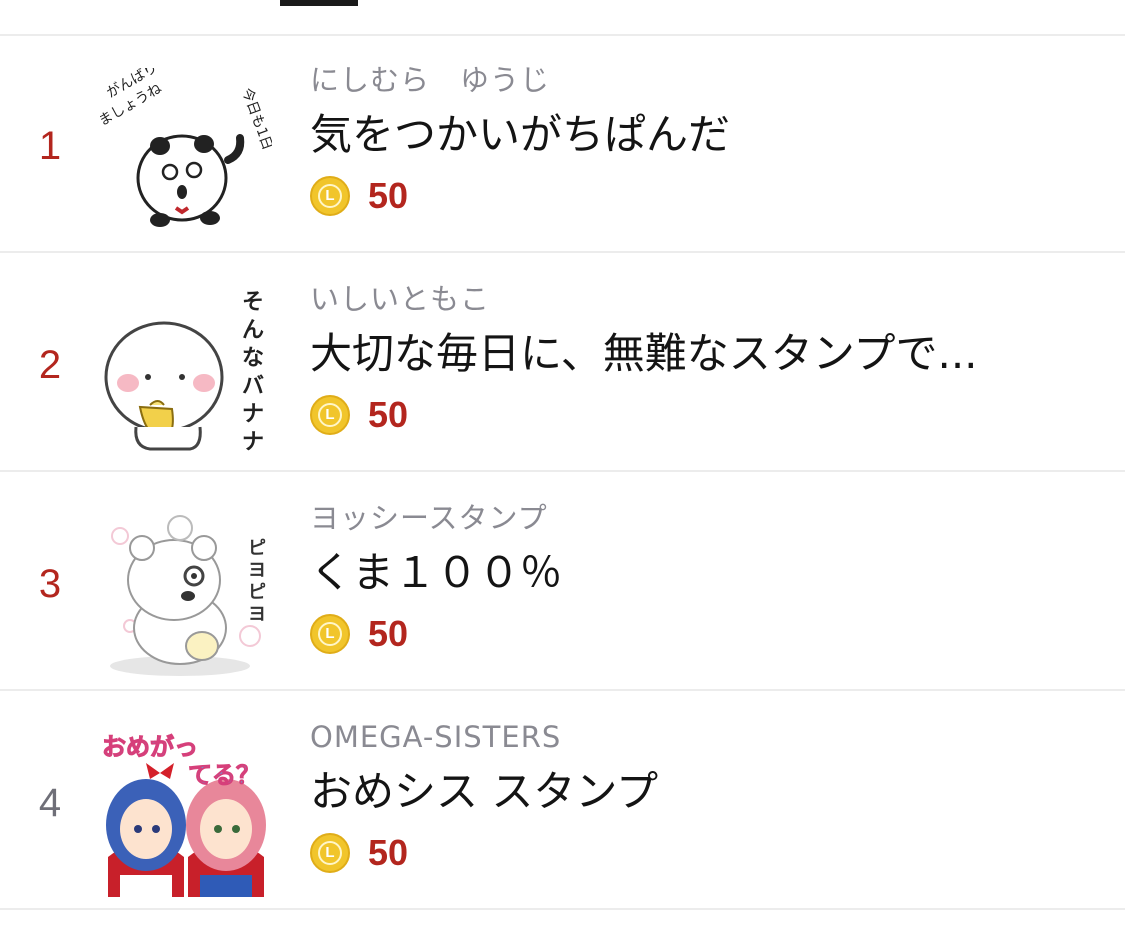 This screenshot has height=936, width=1125. What do you see at coordinates (224, 775) in the screenshot?
I see `svg-text: てる？` at bounding box center [224, 775].